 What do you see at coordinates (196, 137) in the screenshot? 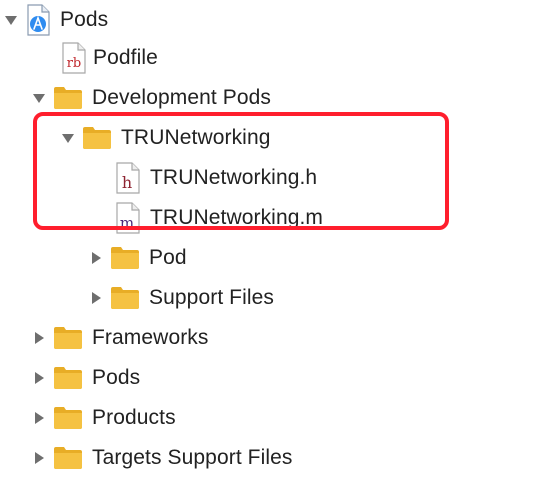
I see `tree-item-label: TRUNetworking` at bounding box center [196, 137].